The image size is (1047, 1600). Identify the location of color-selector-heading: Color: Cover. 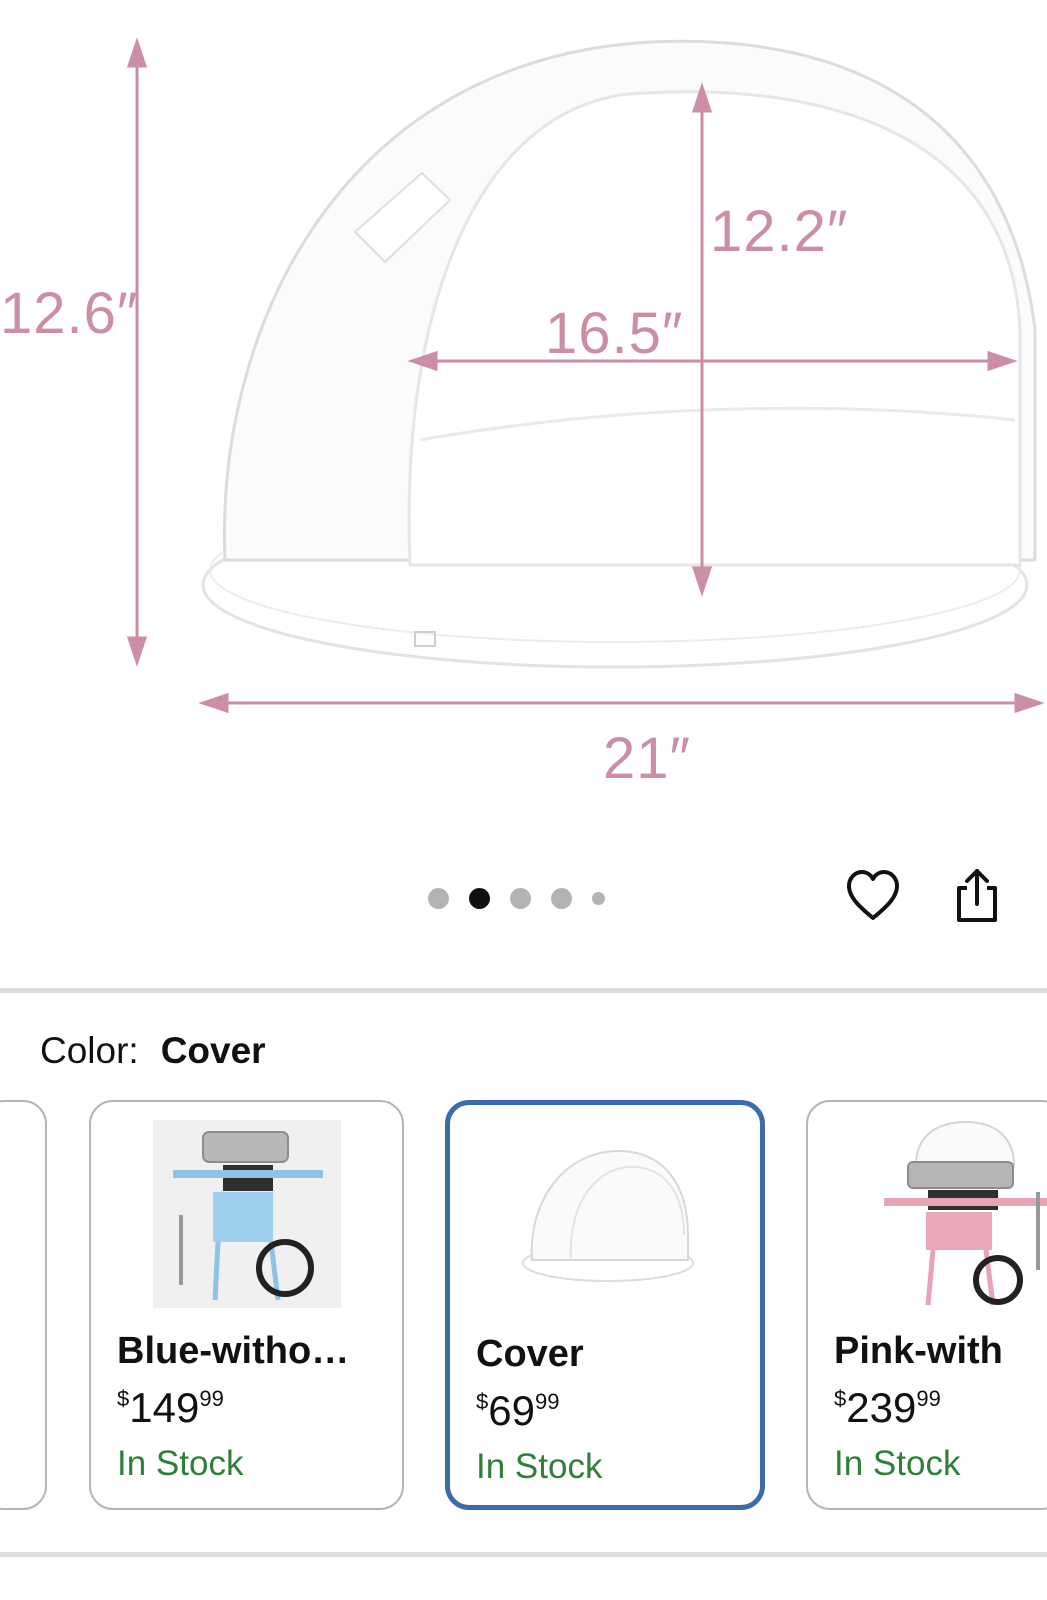
(153, 1051).